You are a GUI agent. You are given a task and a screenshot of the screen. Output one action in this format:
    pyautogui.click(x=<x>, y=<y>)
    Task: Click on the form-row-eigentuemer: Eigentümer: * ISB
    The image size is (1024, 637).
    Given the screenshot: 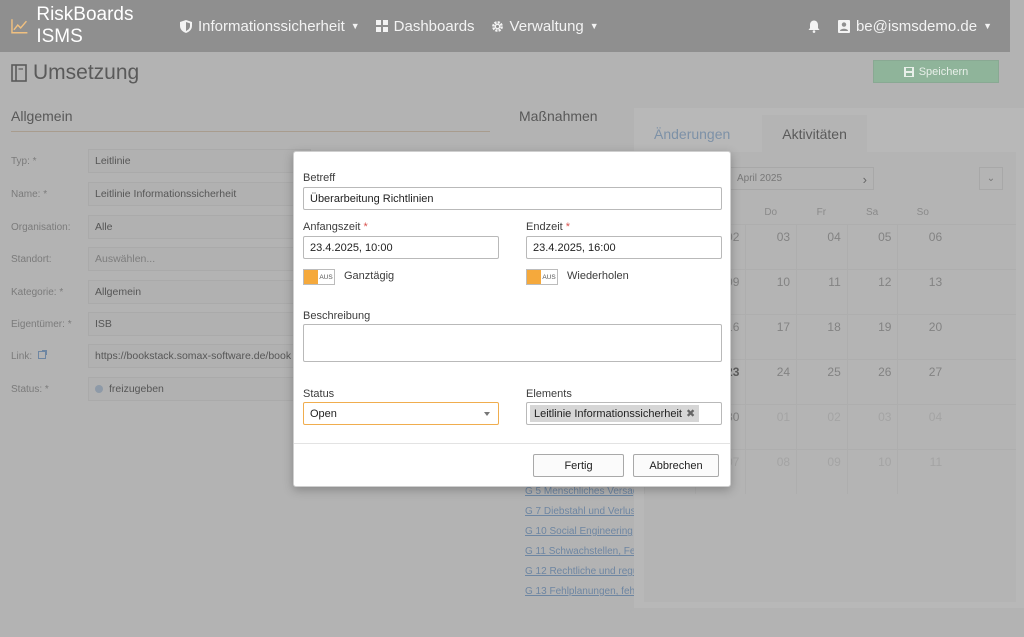 What is the action you would take?
    pyautogui.click(x=161, y=324)
    